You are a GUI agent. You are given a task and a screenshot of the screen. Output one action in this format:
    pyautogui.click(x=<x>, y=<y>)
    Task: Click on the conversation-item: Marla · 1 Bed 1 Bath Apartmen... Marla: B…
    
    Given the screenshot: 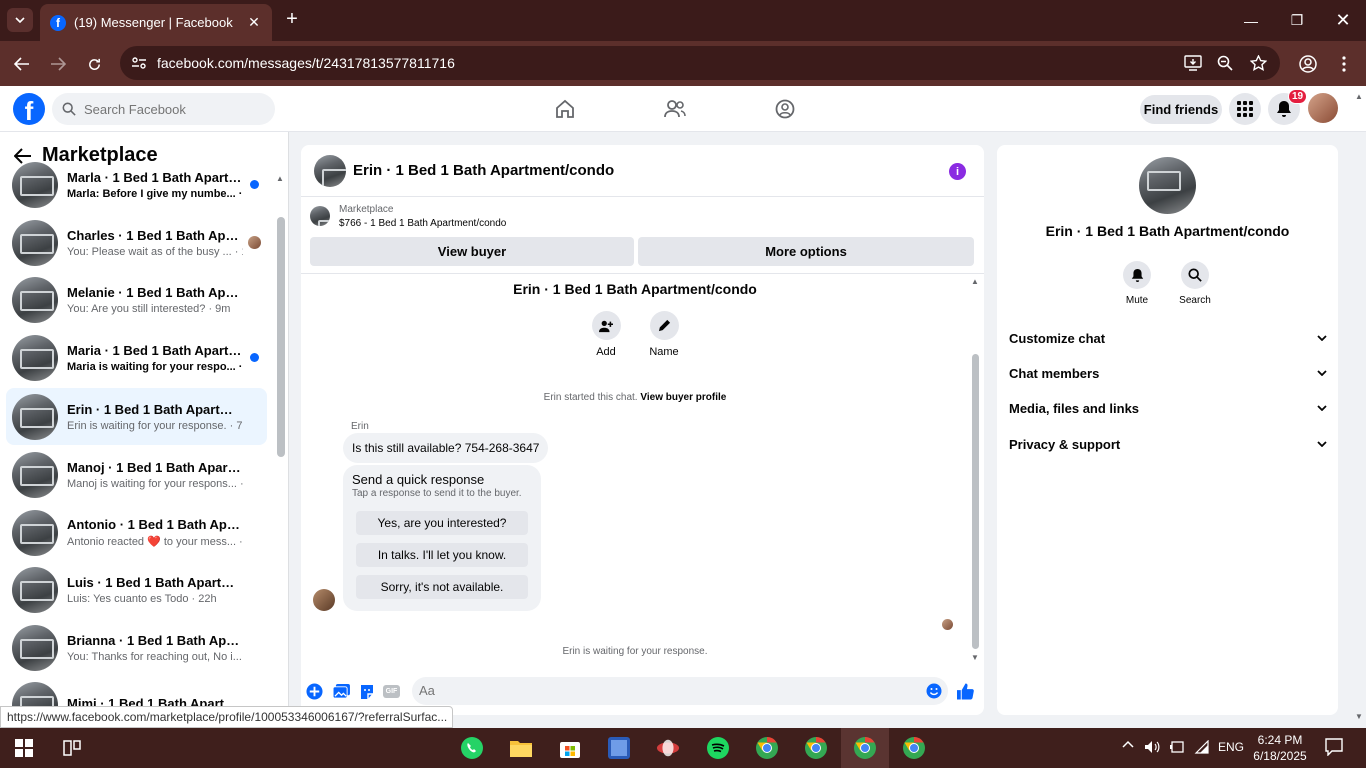 What is the action you would take?
    pyautogui.click(x=136, y=184)
    